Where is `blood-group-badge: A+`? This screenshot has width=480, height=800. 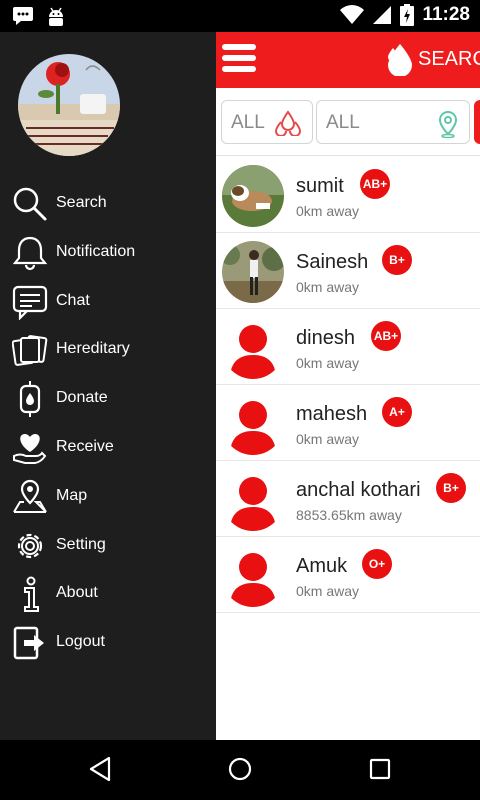 blood-group-badge: A+ is located at coordinates (397, 412).